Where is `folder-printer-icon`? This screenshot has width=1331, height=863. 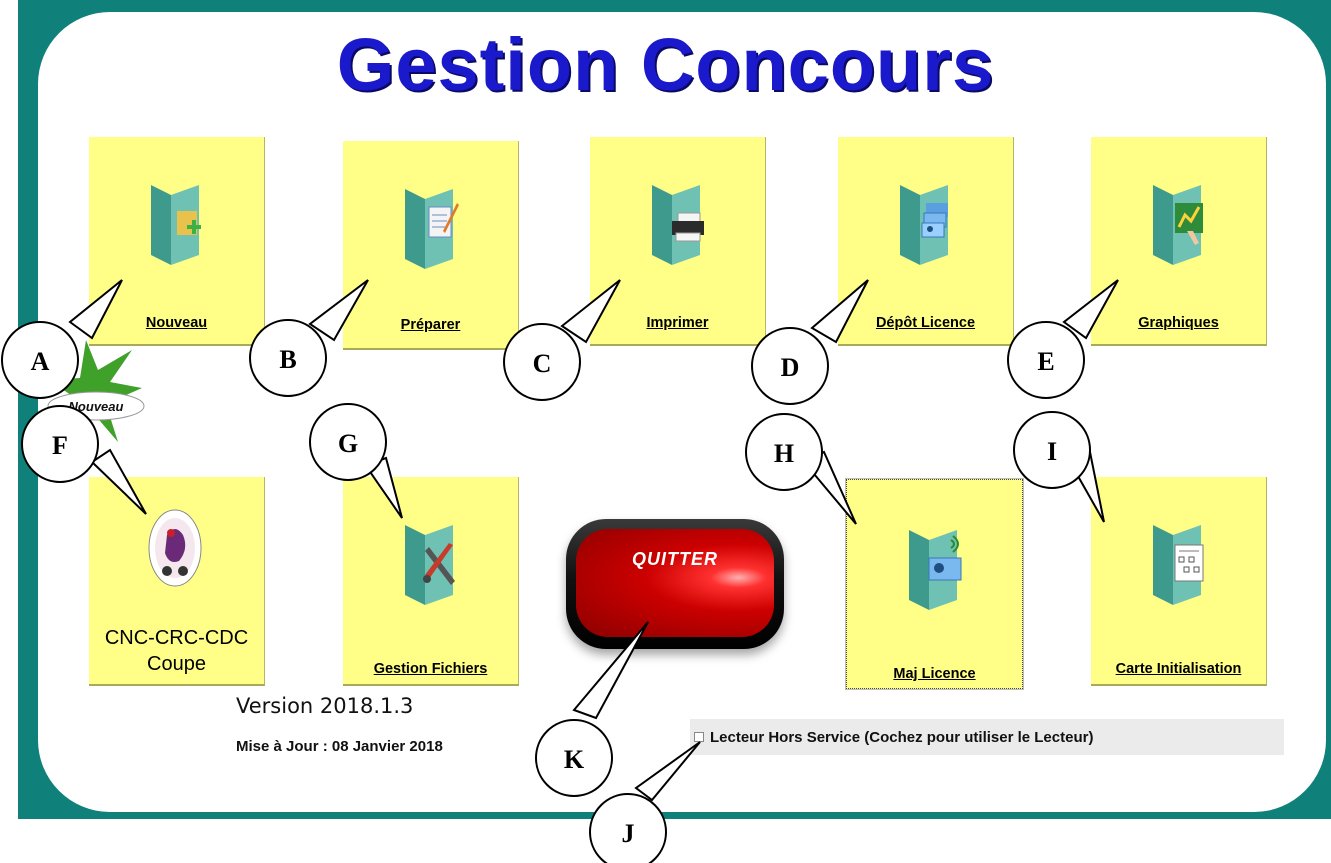 folder-printer-icon is located at coordinates (678, 225).